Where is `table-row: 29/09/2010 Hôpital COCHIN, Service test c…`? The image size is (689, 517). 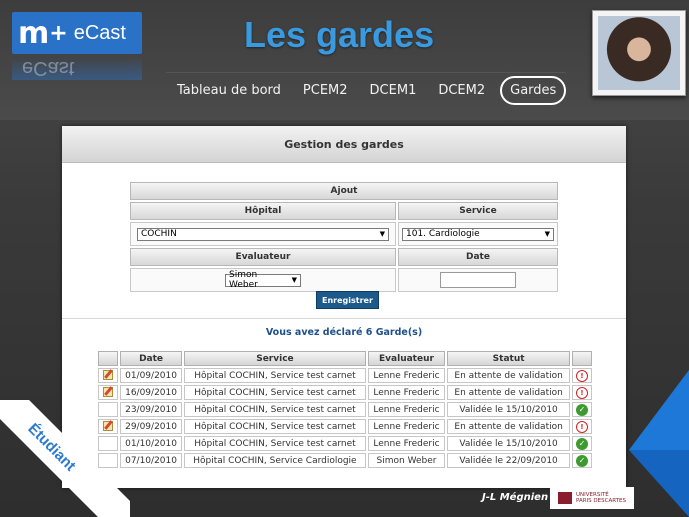
table-row: 29/09/2010 Hôpital COCHIN, Service test c… is located at coordinates (345, 426).